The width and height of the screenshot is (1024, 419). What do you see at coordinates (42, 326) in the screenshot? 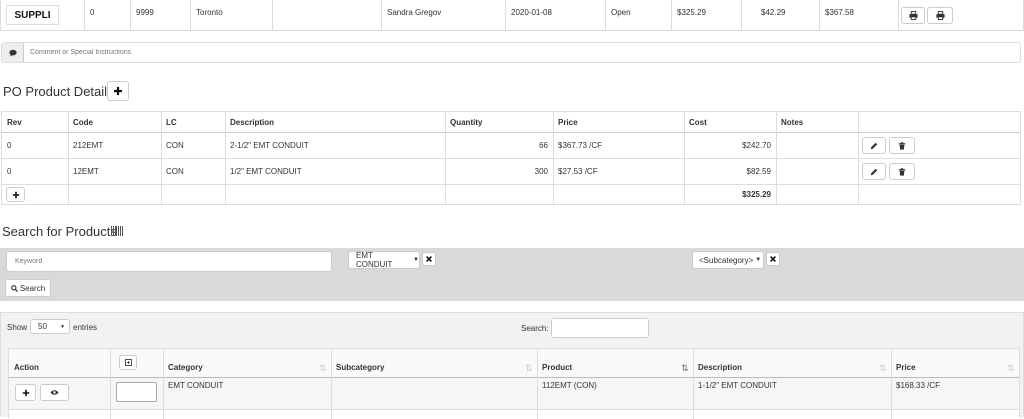
I see `entries-select-value: 50` at bounding box center [42, 326].